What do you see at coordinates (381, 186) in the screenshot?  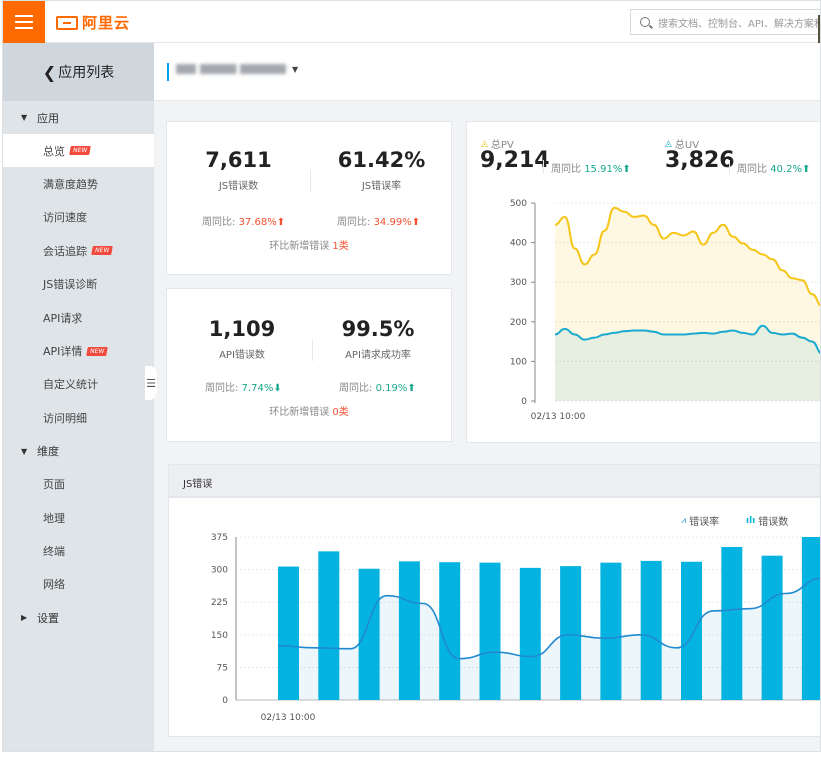 I see `js-error-rate-label: JS错误率` at bounding box center [381, 186].